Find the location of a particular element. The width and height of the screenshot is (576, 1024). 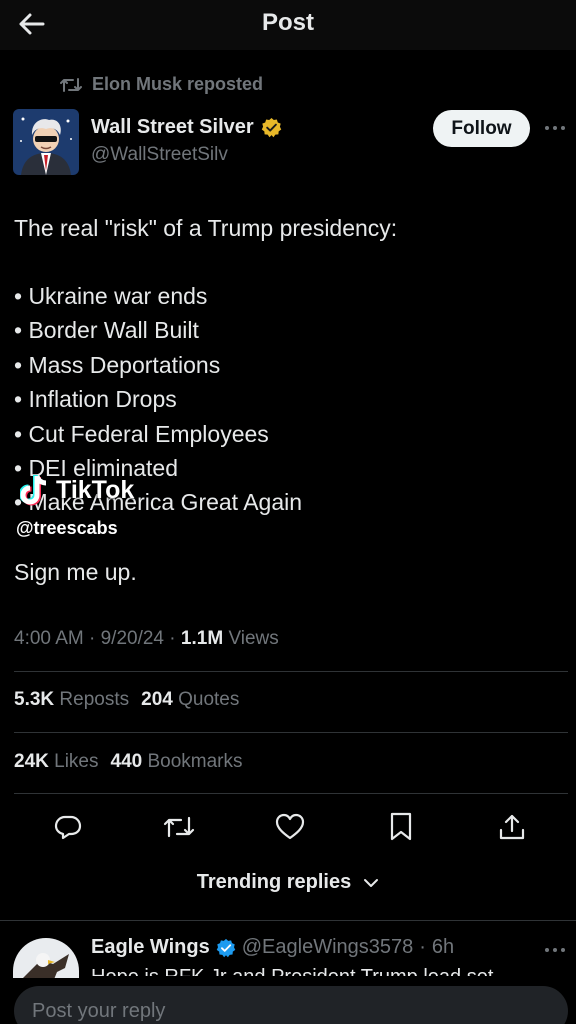

stats-row-likes: 24K Likes 440 Bookmarks is located at coordinates (128, 762).